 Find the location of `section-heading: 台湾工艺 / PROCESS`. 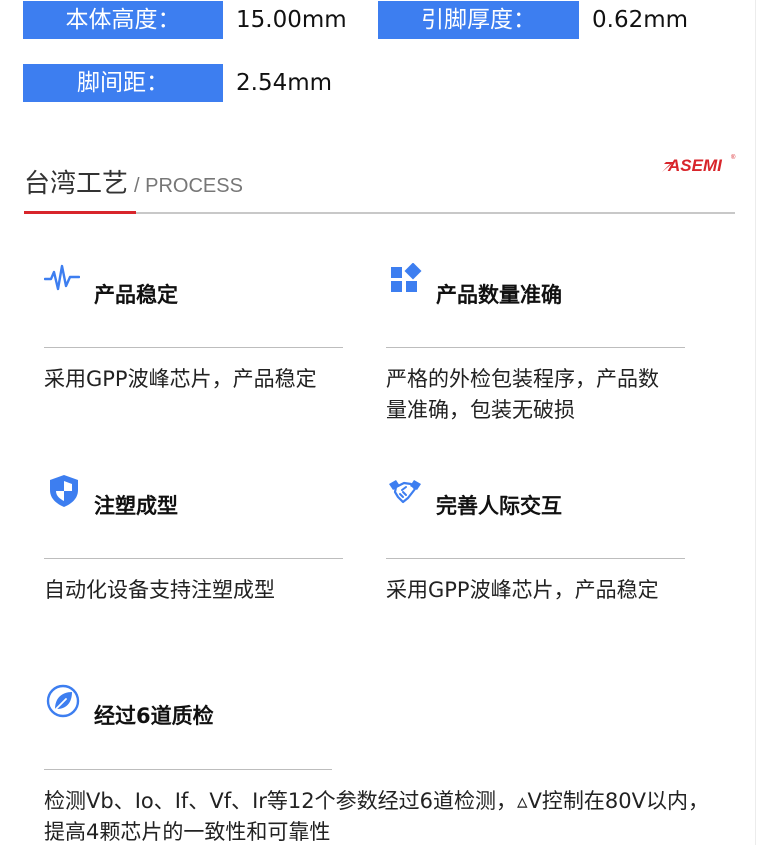

section-heading: 台湾工艺 / PROCESS is located at coordinates (133, 185).